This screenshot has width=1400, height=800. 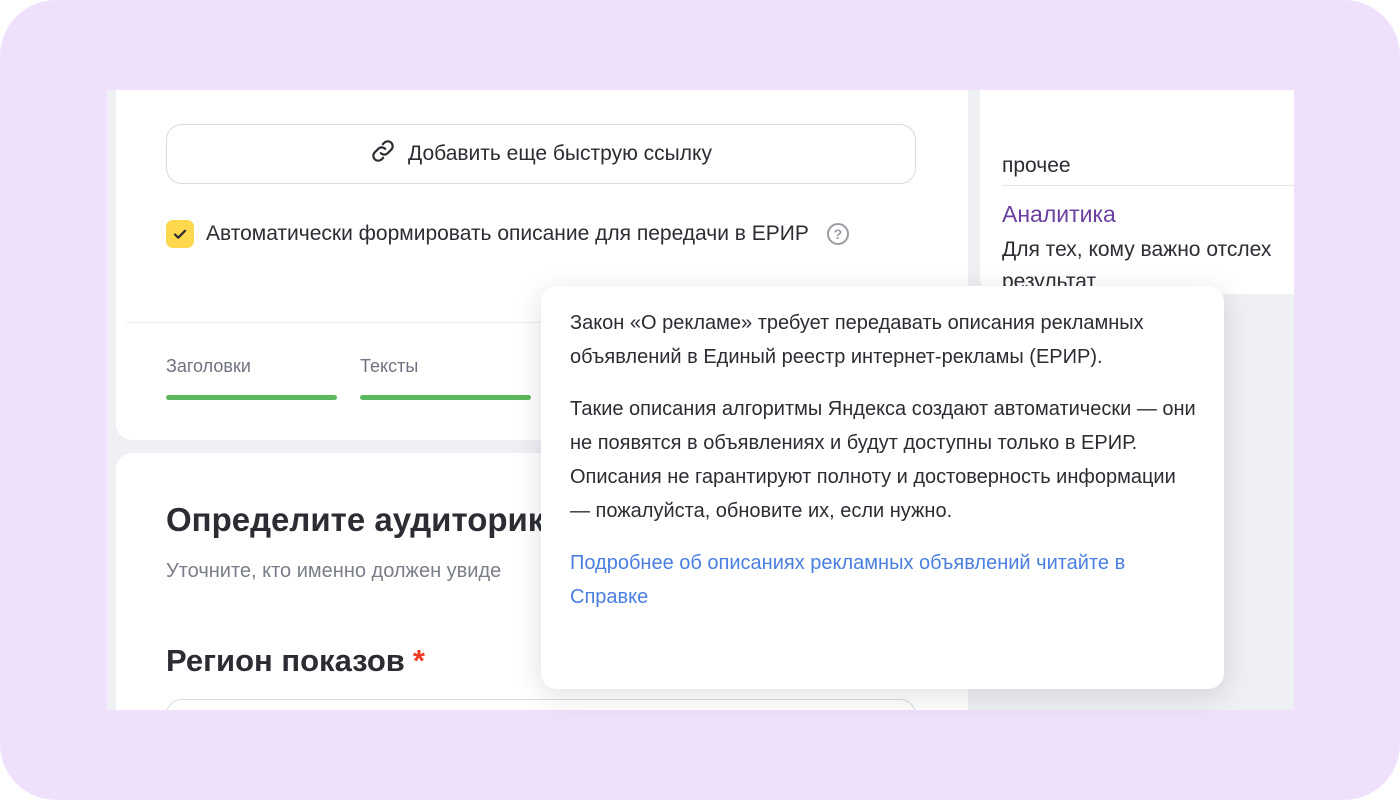 I want to click on side-panel-description-line1: Для тех, кому важно отслех, so click(x=1137, y=249).